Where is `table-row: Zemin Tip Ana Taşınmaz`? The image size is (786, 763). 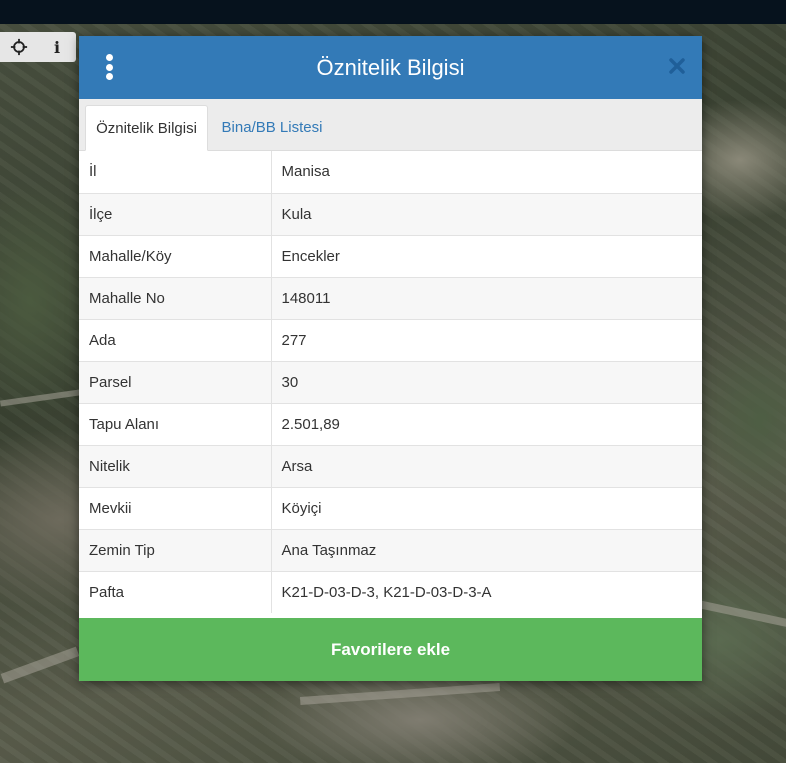
table-row: Zemin Tip Ana Taşınmaz is located at coordinates (390, 549).